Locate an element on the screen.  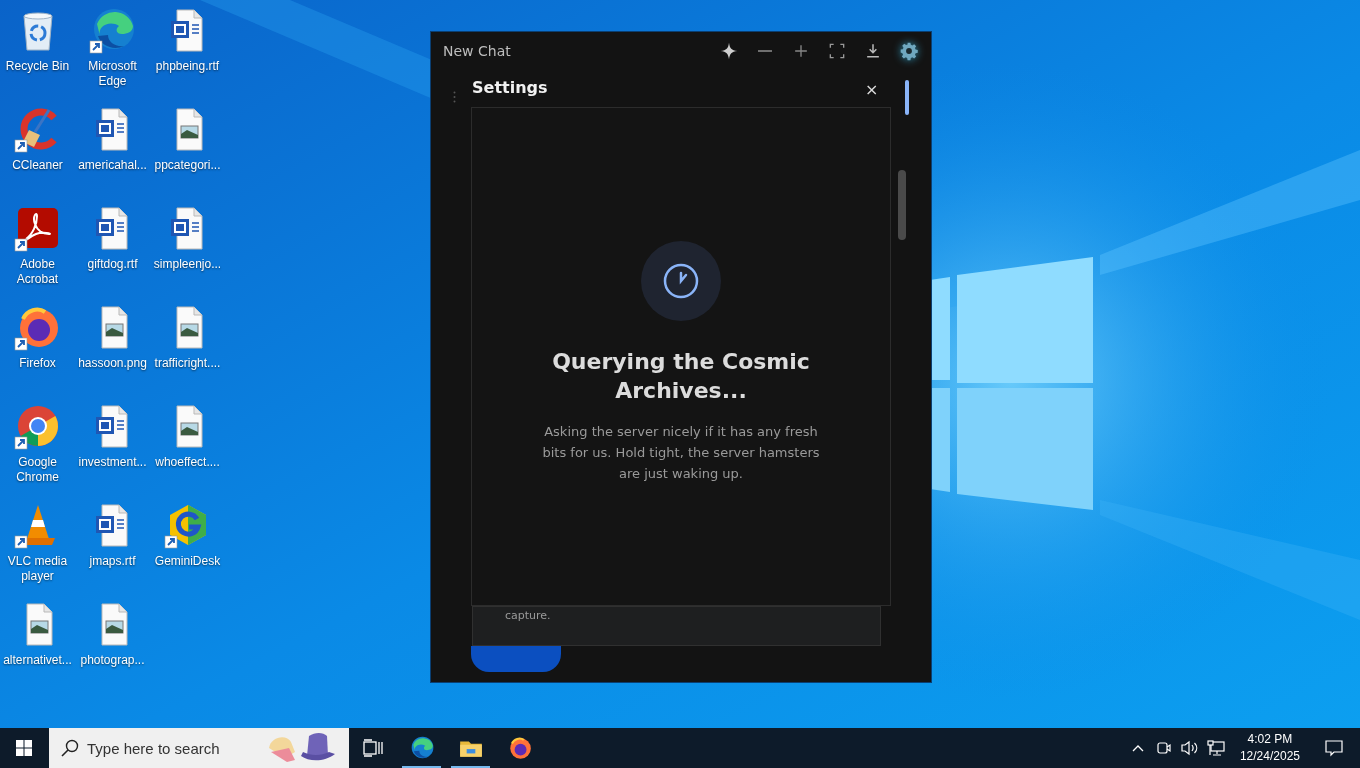
minus-icon is located at coordinates (765, 51).